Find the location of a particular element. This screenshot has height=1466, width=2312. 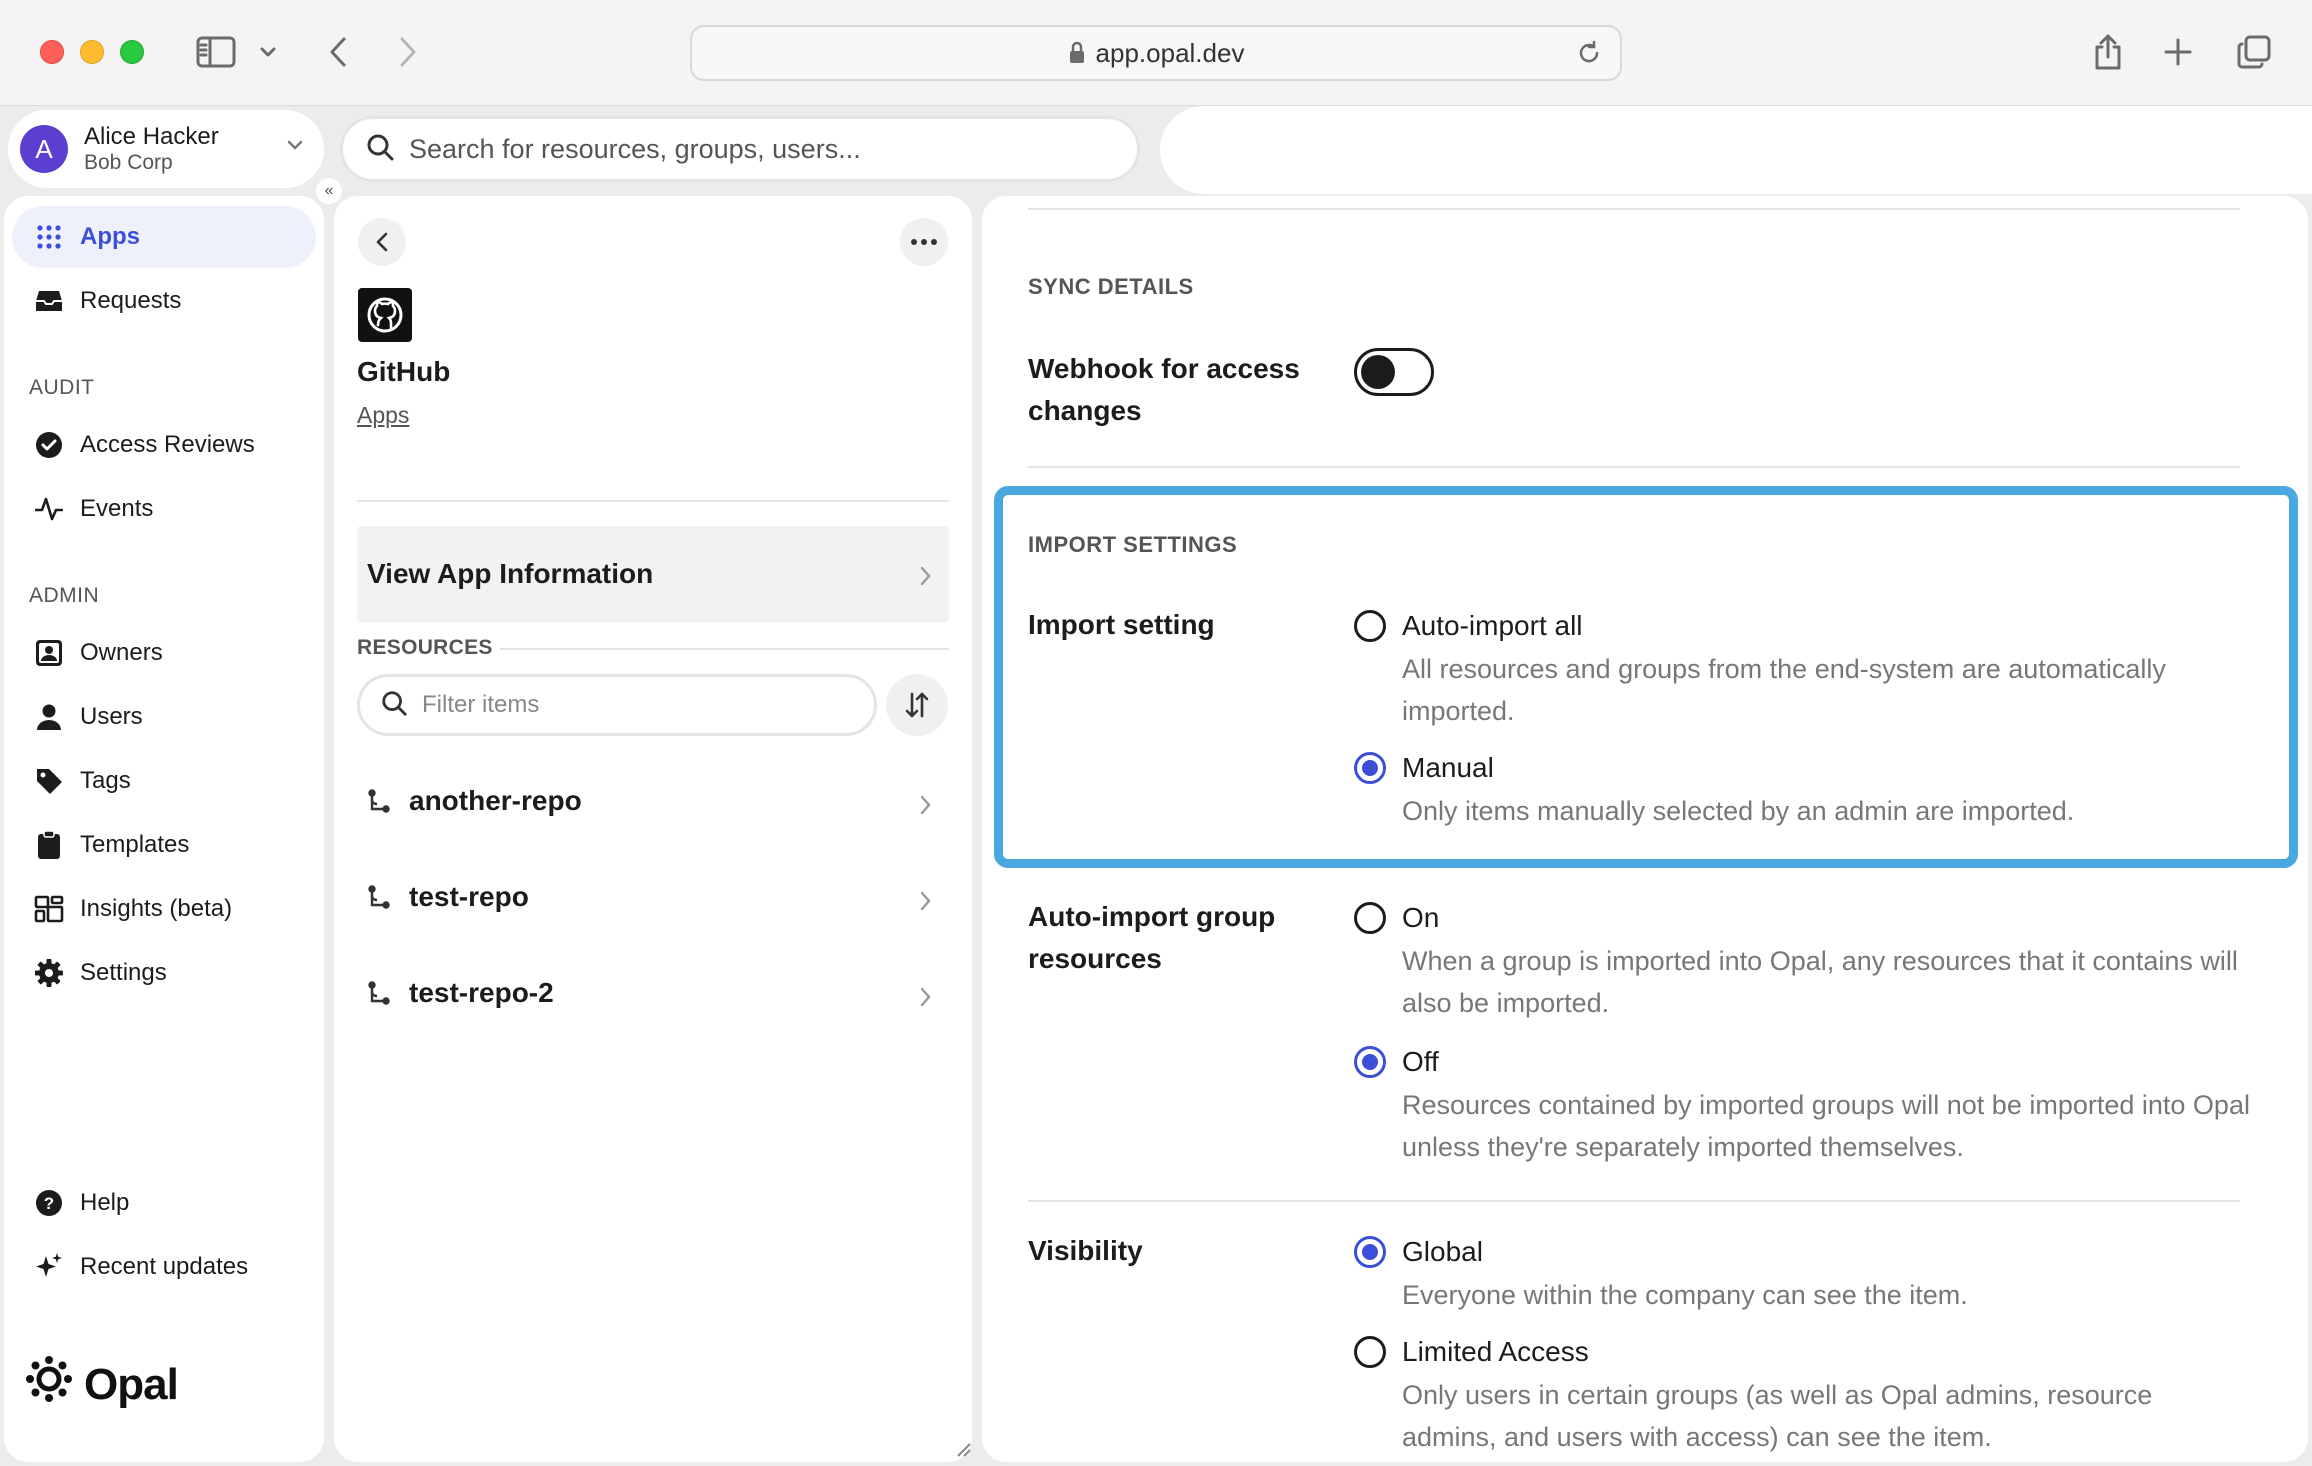

sort-button is located at coordinates (917, 705).